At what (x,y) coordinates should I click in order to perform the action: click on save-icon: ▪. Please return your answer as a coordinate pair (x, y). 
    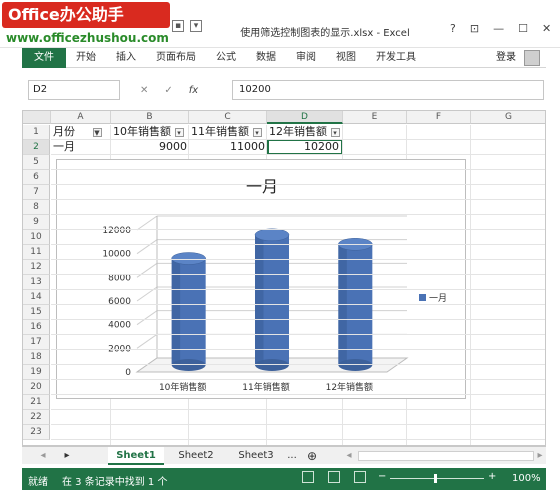
    Looking at the image, I should click on (178, 26).